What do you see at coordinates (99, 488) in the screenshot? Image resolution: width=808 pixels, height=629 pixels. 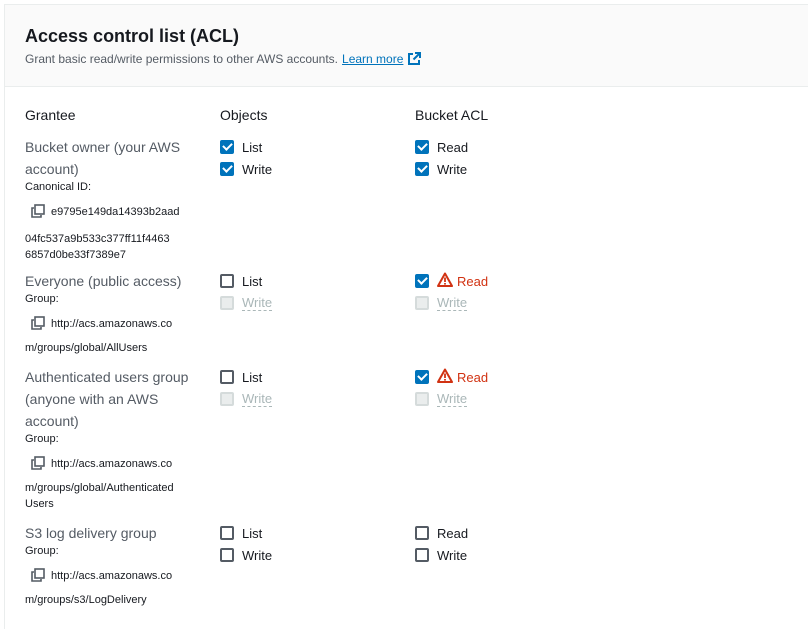 I see `authenticated-uri-line2: m/groups/global/Authenticated` at bounding box center [99, 488].